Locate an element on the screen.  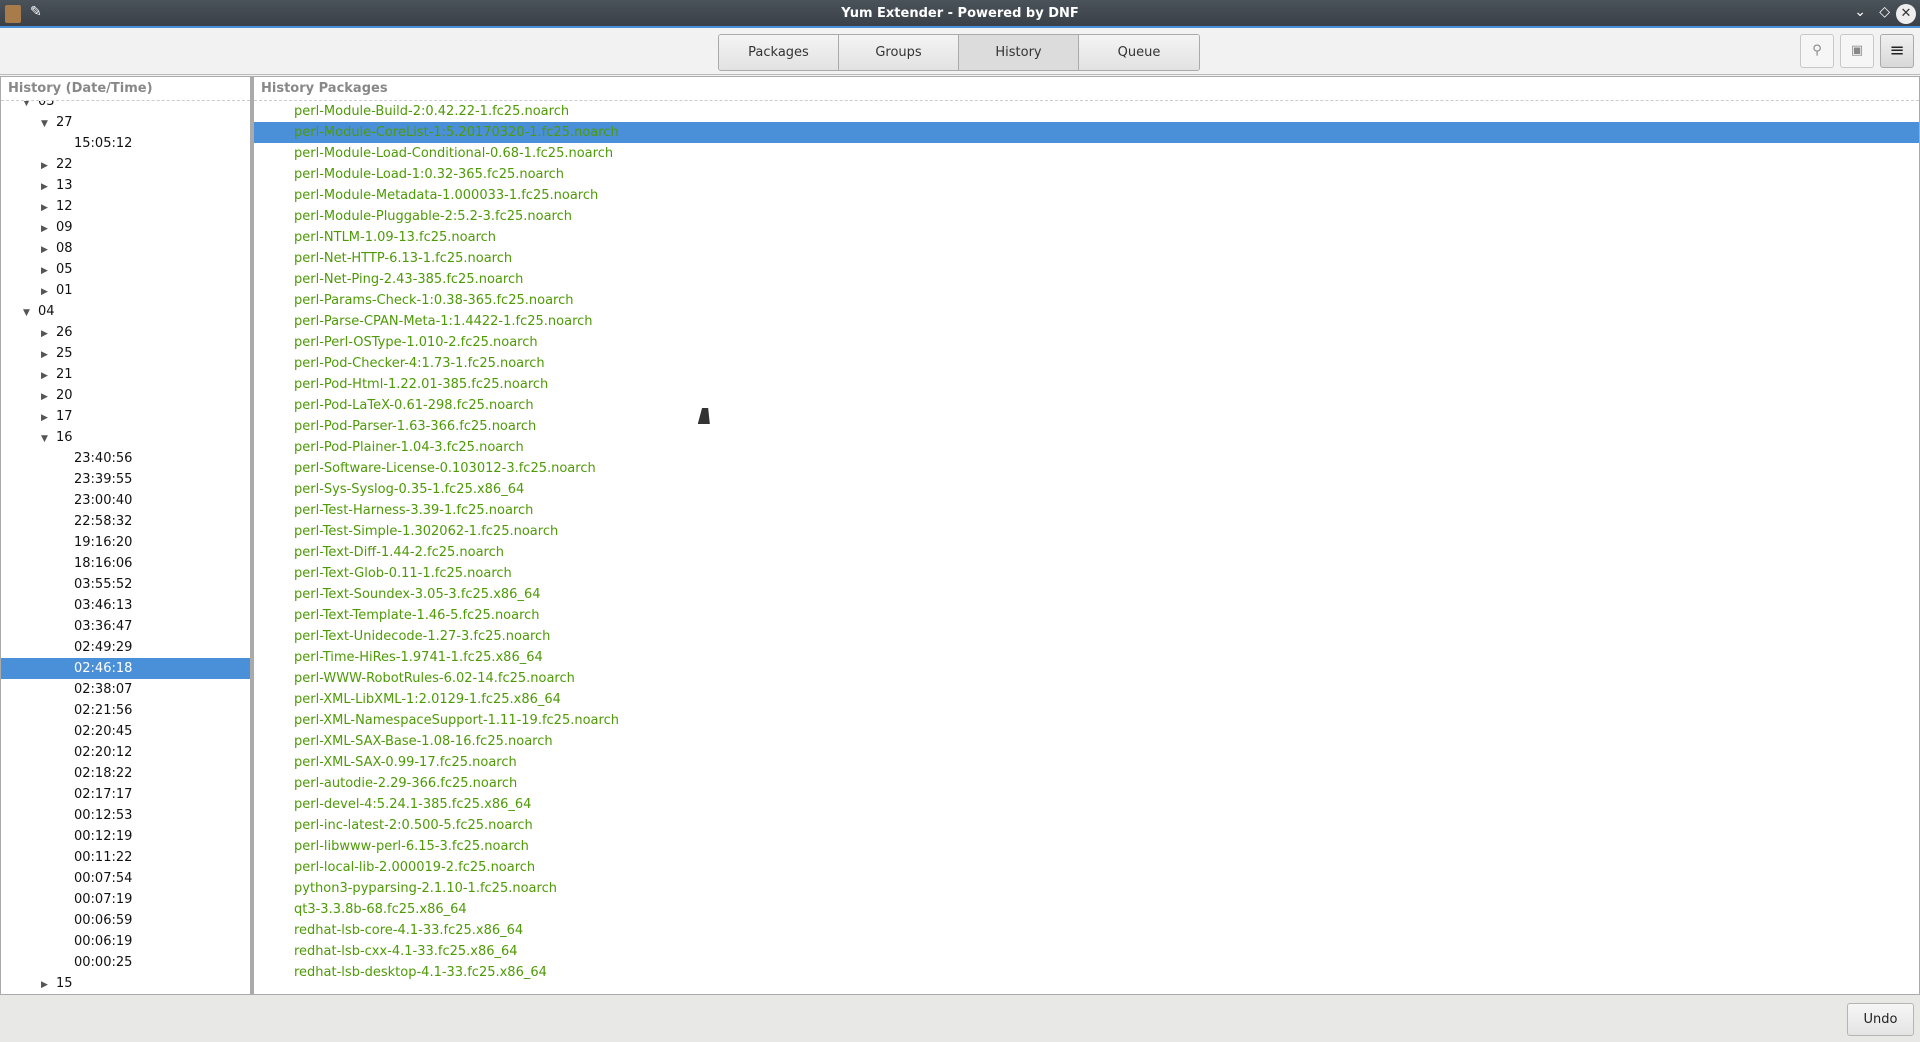
tree-item: ▶ 21 is located at coordinates (125, 374).